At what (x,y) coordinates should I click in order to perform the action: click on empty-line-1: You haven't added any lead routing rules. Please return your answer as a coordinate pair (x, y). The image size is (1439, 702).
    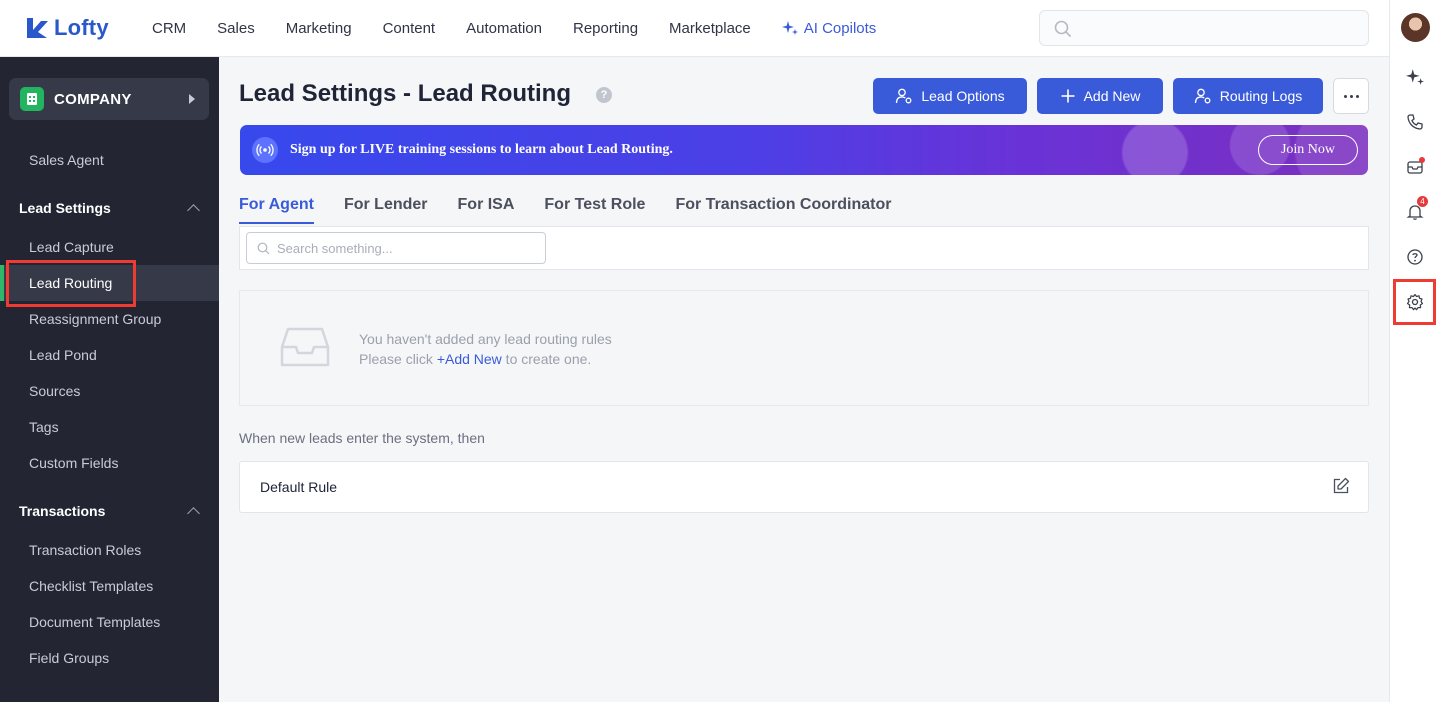
    Looking at the image, I should click on (485, 339).